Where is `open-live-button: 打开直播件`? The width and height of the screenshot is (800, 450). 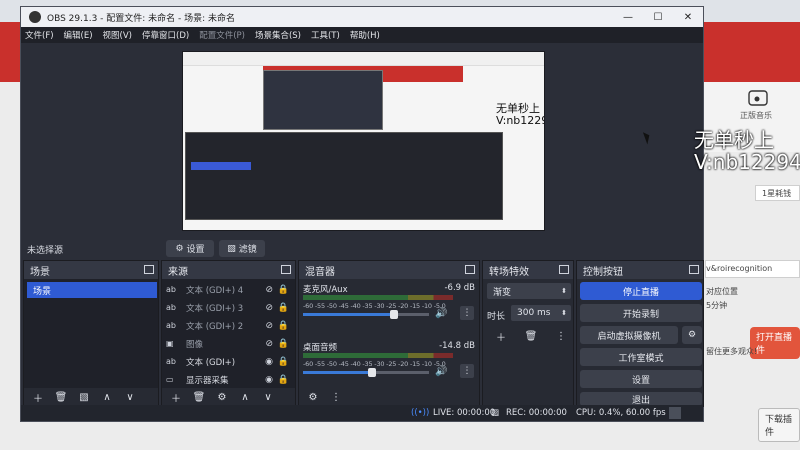 open-live-button: 打开直播件 is located at coordinates (775, 343).